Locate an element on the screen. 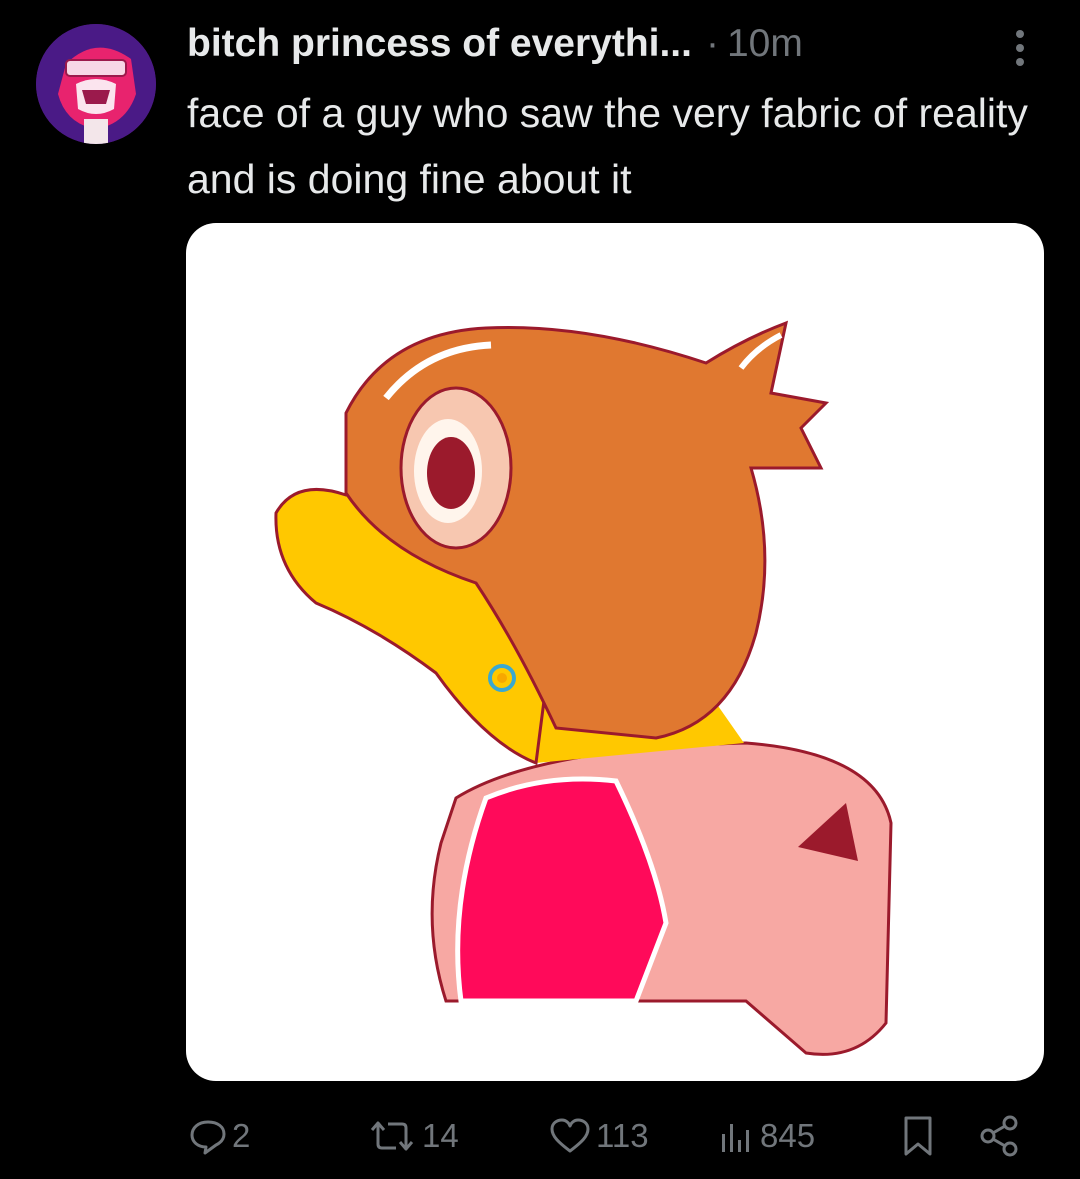 The width and height of the screenshot is (1080, 1179). repost-button: 14 is located at coordinates (412, 1136).